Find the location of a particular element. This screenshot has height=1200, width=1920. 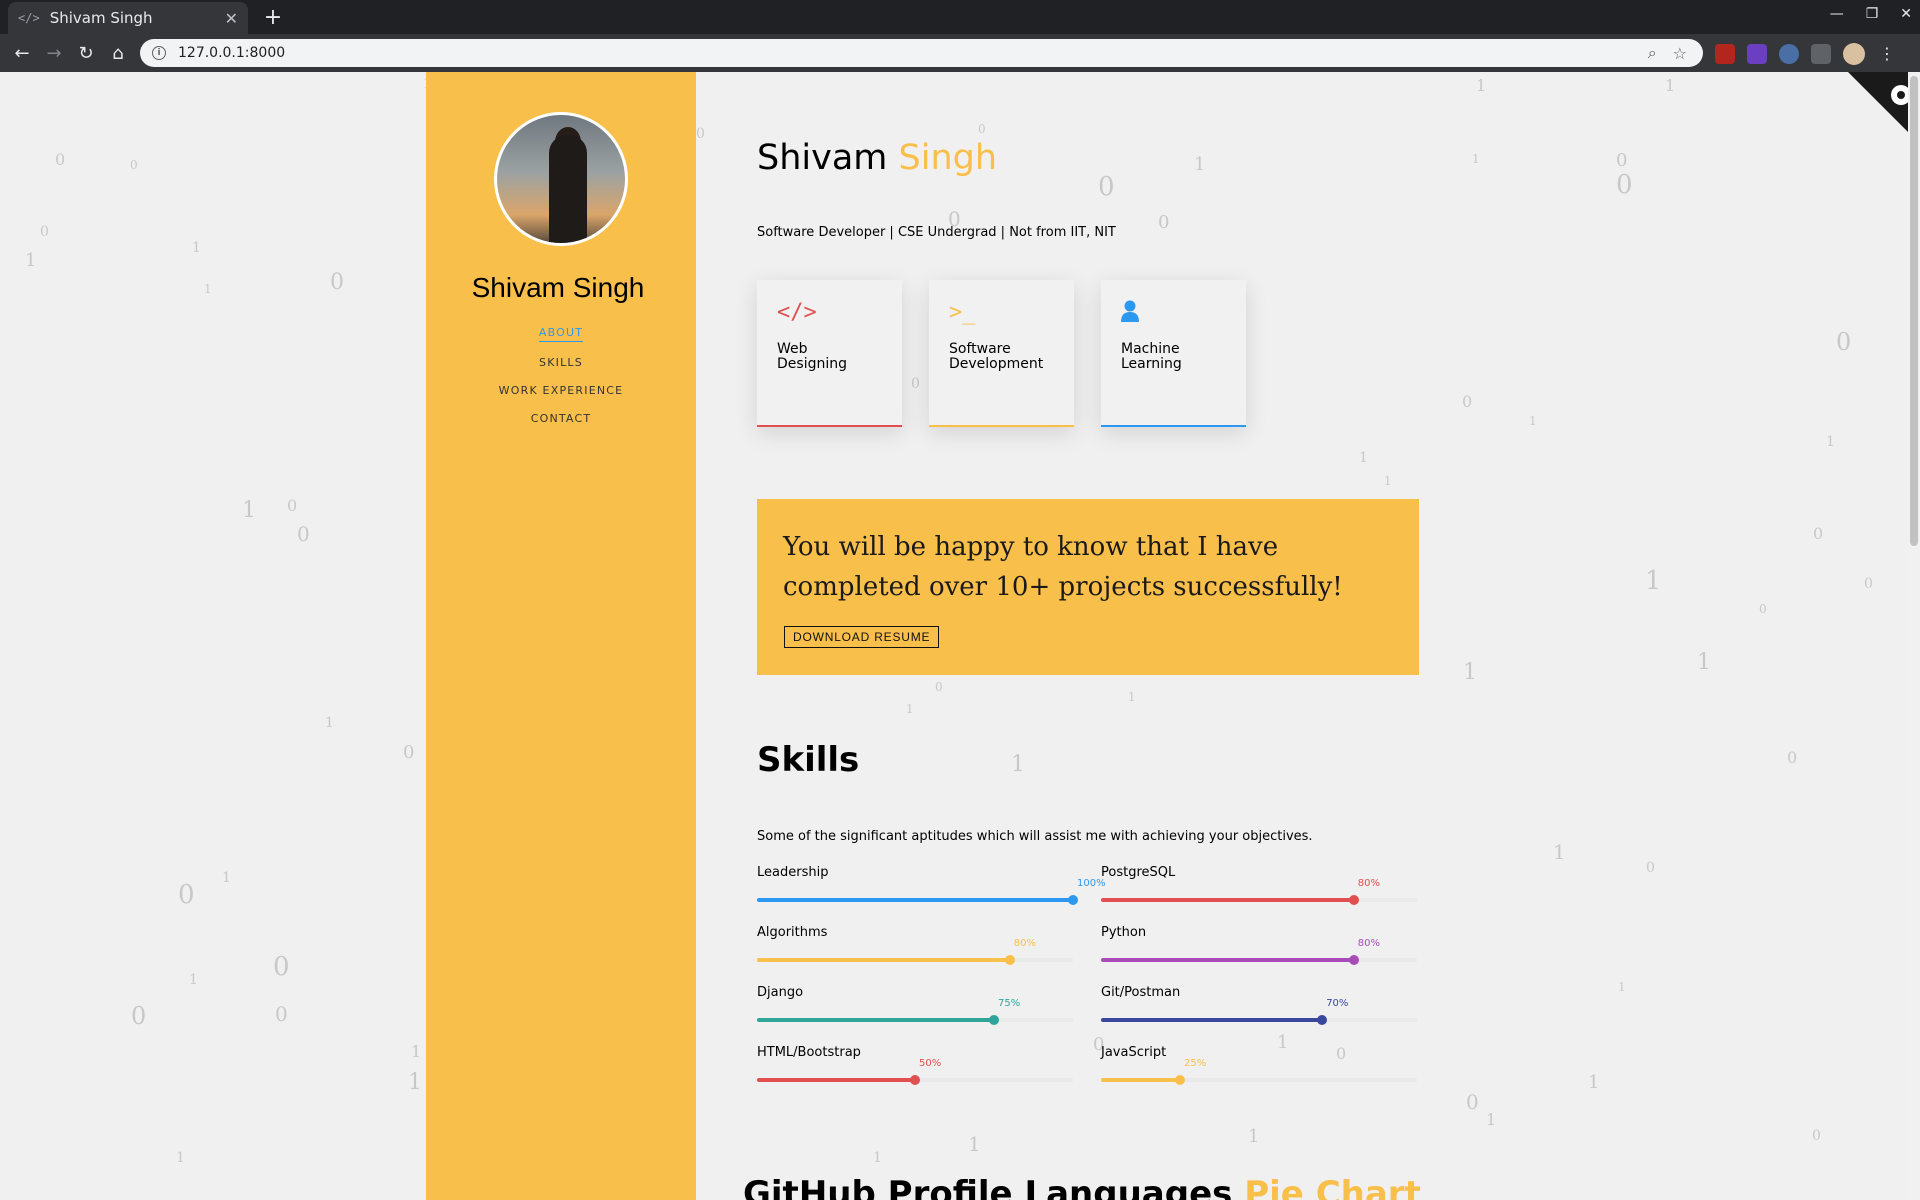

browser-tab: </> Shivam Singh ✕ is located at coordinates (128, 18).